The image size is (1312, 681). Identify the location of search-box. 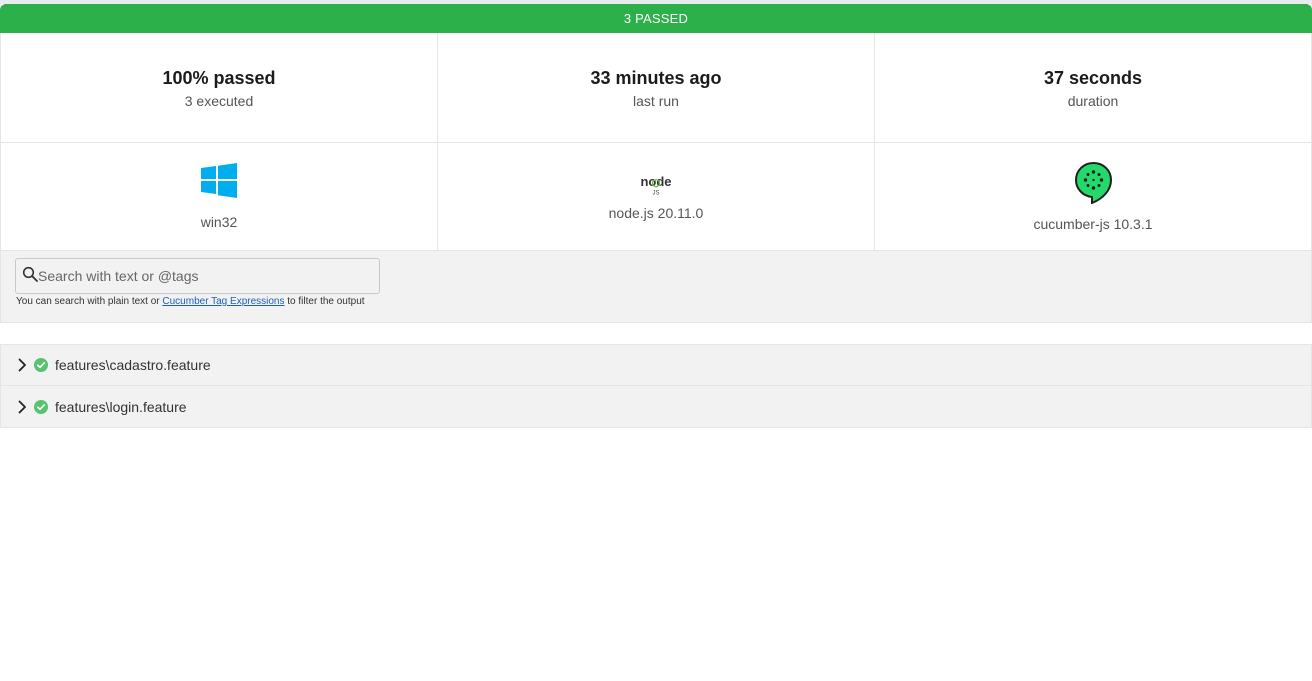
(197, 276).